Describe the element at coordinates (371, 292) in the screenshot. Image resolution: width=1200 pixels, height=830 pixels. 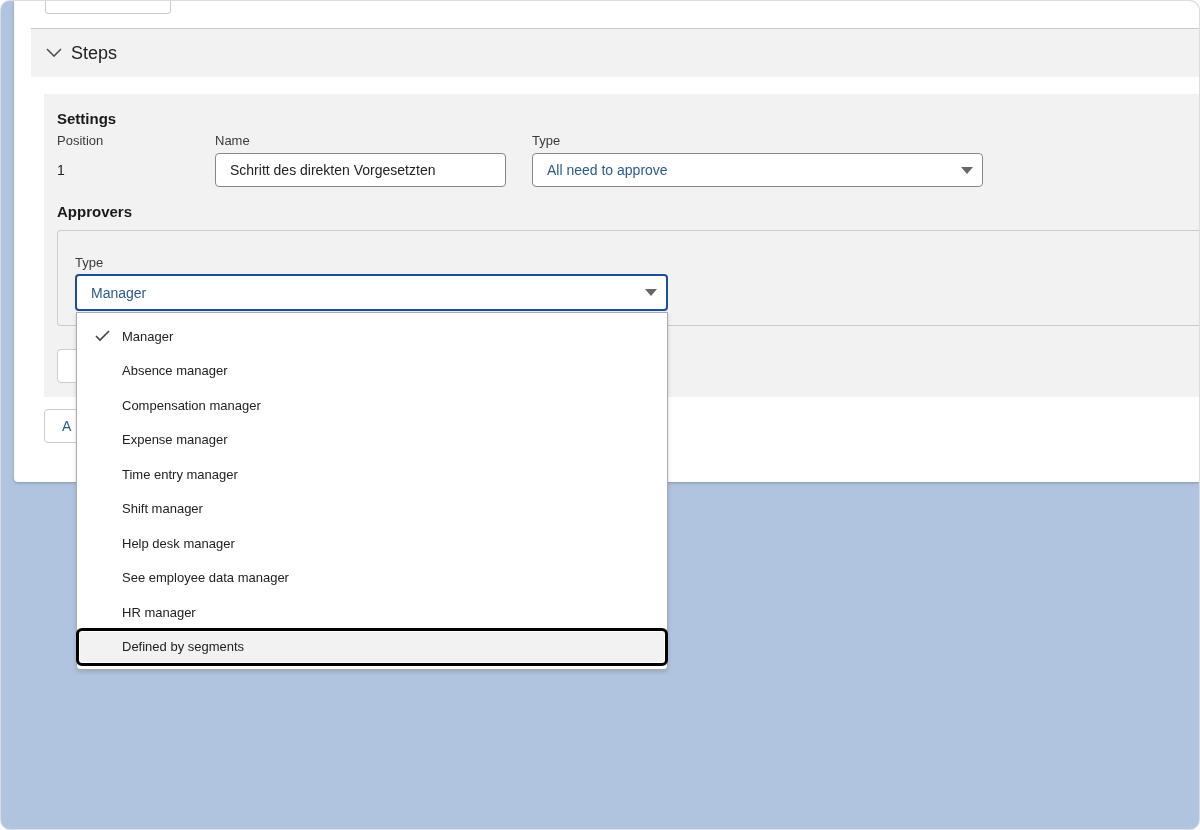
I see `approver-type-select: Manager` at that location.